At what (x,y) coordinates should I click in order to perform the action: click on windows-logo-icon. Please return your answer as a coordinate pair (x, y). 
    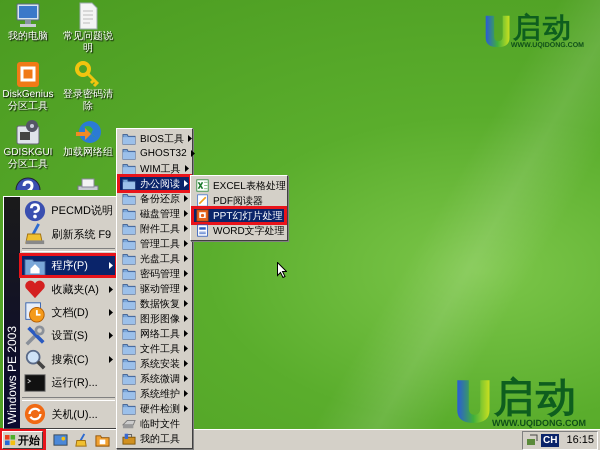
    Looking at the image, I should click on (10, 440).